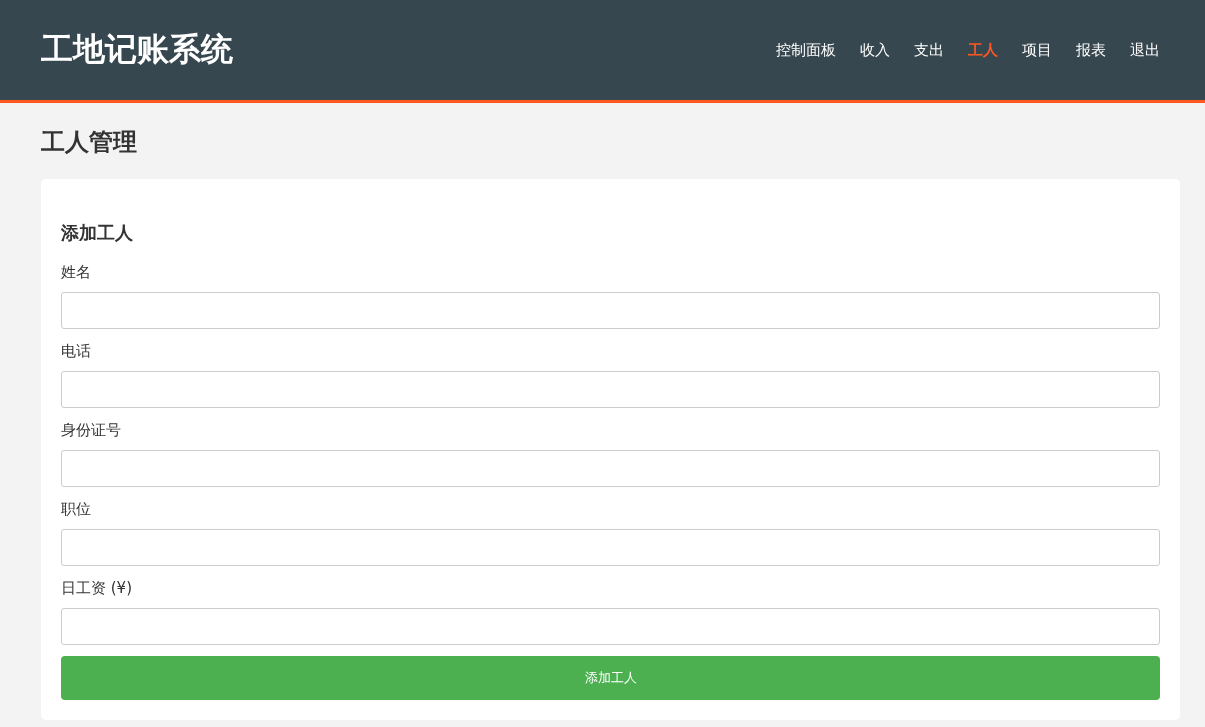 Image resolution: width=1205 pixels, height=727 pixels. I want to click on field-label: 姓名, so click(76, 272).